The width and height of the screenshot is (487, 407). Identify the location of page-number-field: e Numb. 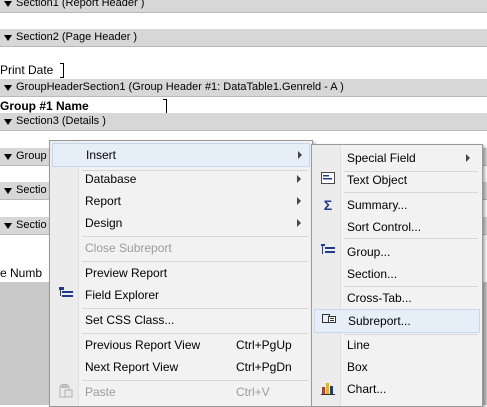
(21, 273).